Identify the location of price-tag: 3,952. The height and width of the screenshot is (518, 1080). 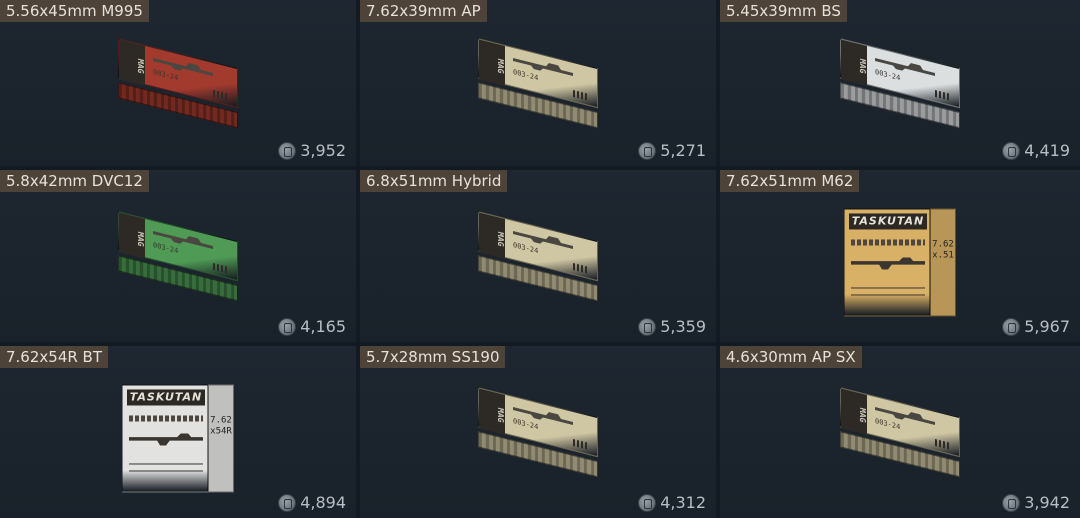
(312, 150).